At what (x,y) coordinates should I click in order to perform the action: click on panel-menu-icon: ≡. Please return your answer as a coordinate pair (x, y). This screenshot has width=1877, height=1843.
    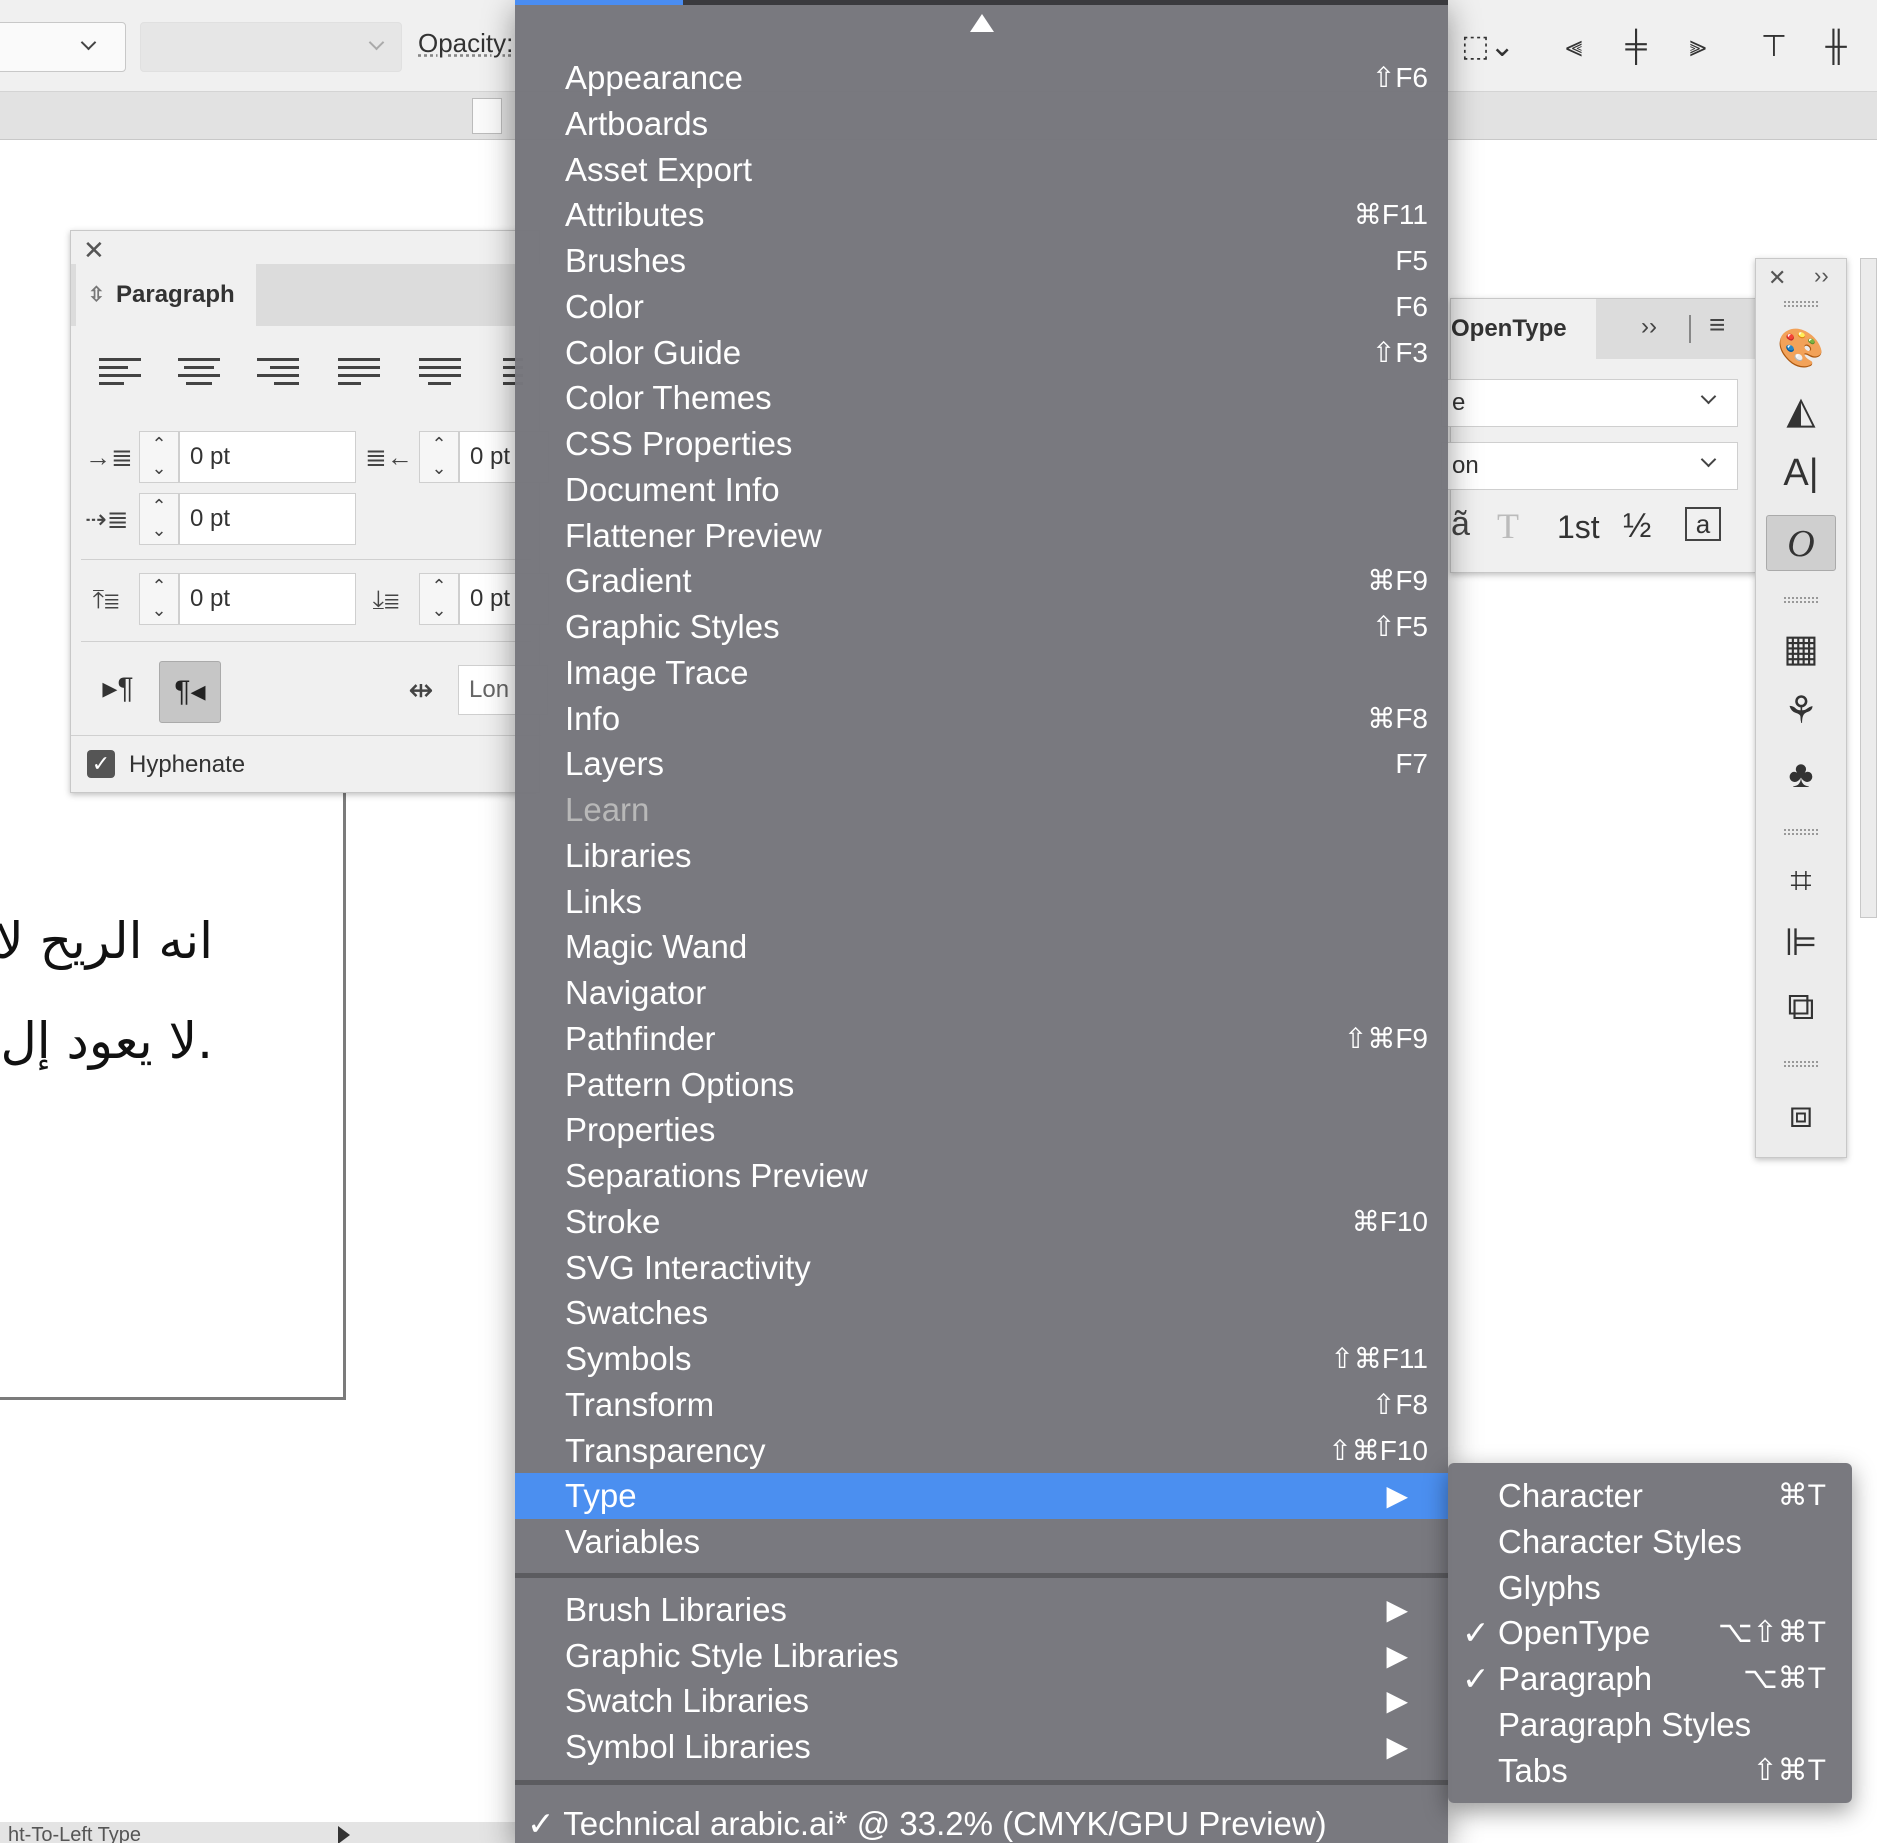
    Looking at the image, I should click on (1717, 325).